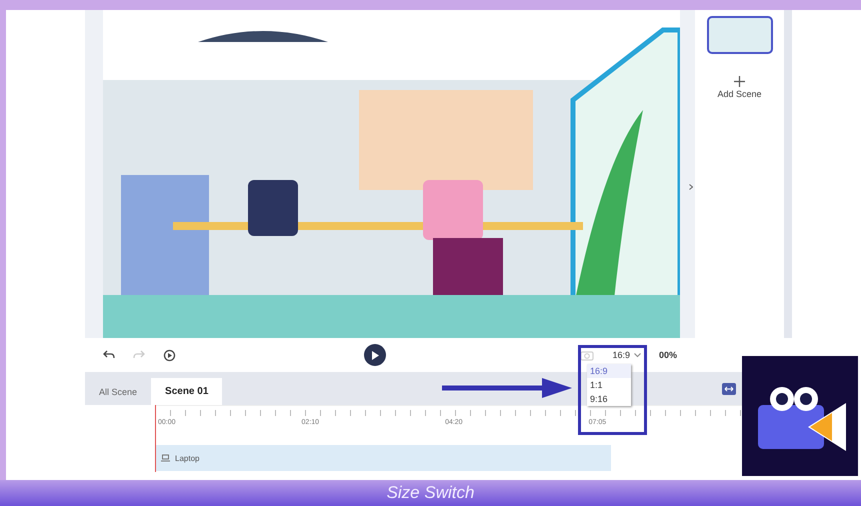 This screenshot has width=861, height=506. I want to click on caption-text: Size Switch, so click(430, 493).